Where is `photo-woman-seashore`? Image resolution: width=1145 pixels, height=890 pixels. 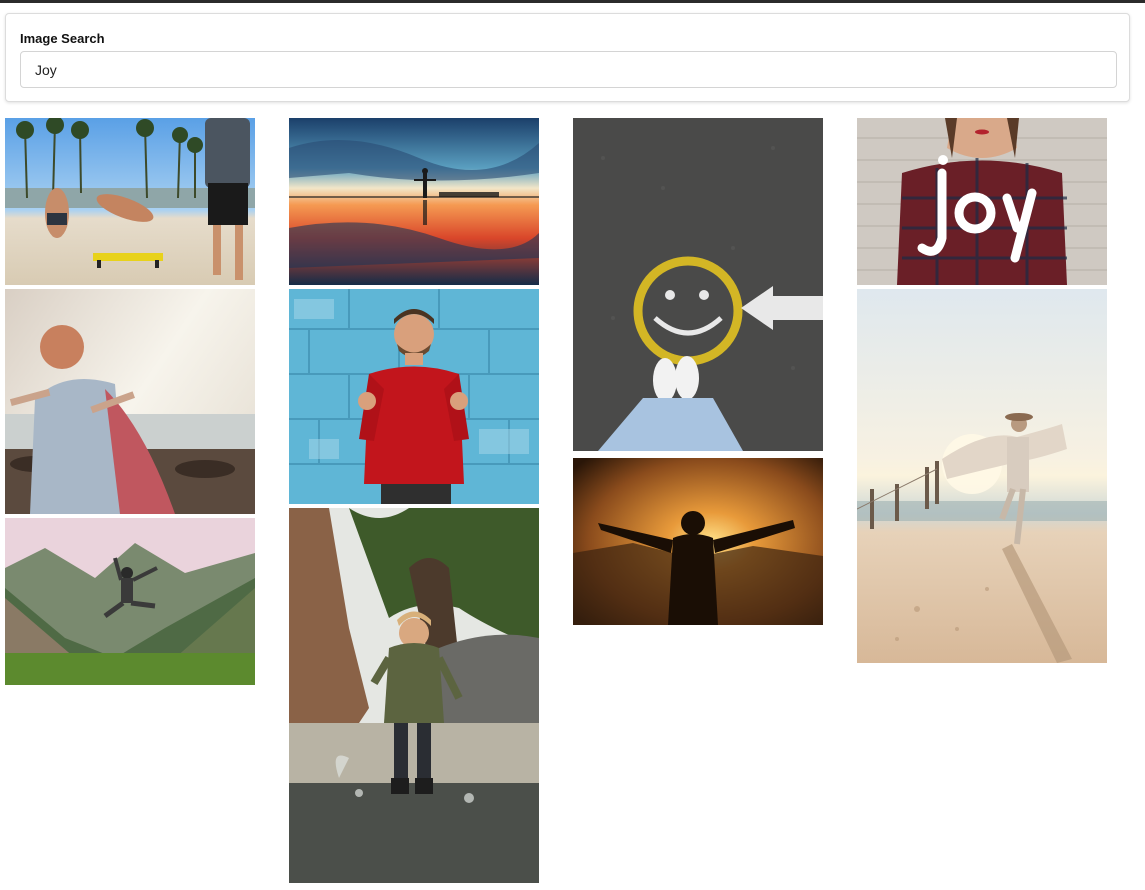
photo-woman-seashore is located at coordinates (130, 401).